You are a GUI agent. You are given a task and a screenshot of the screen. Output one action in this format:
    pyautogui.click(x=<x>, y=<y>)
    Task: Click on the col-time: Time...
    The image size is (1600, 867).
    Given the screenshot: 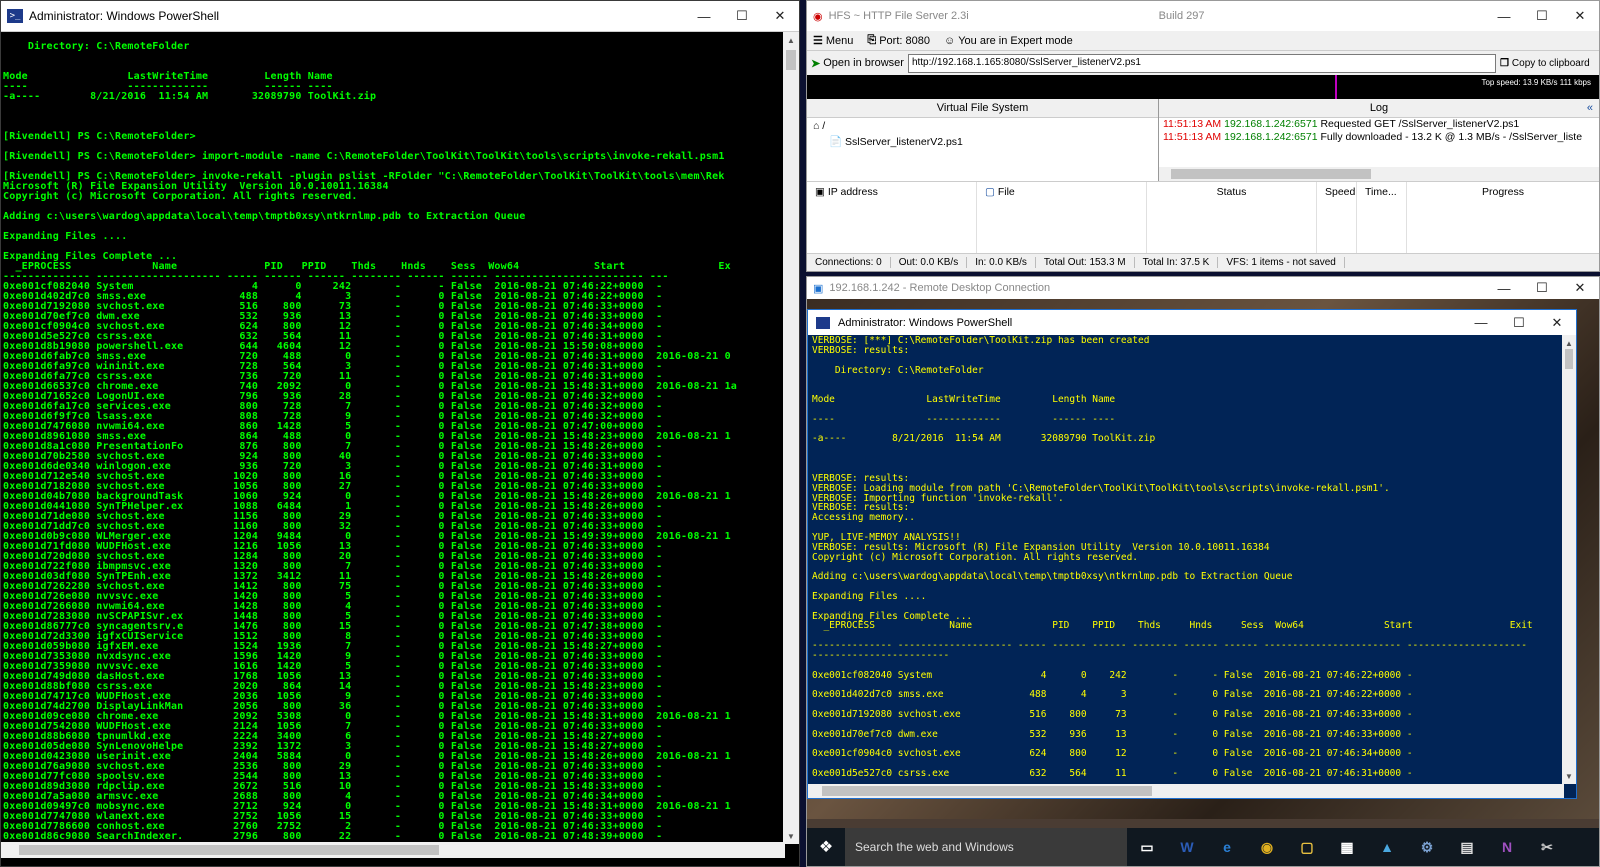 What is the action you would take?
    pyautogui.click(x=1382, y=217)
    